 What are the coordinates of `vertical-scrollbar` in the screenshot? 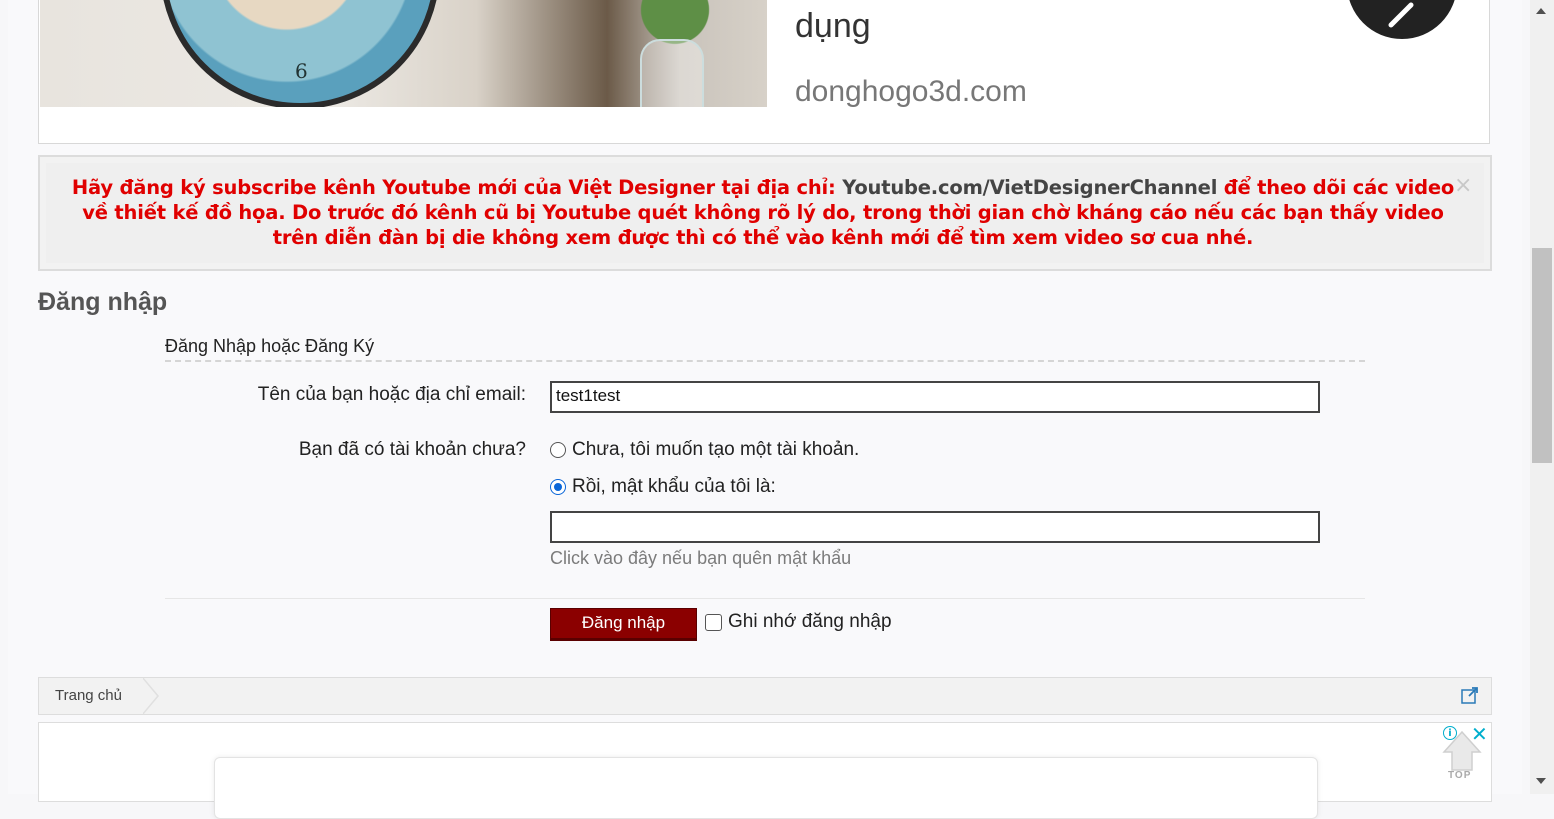 It's located at (1542, 397).